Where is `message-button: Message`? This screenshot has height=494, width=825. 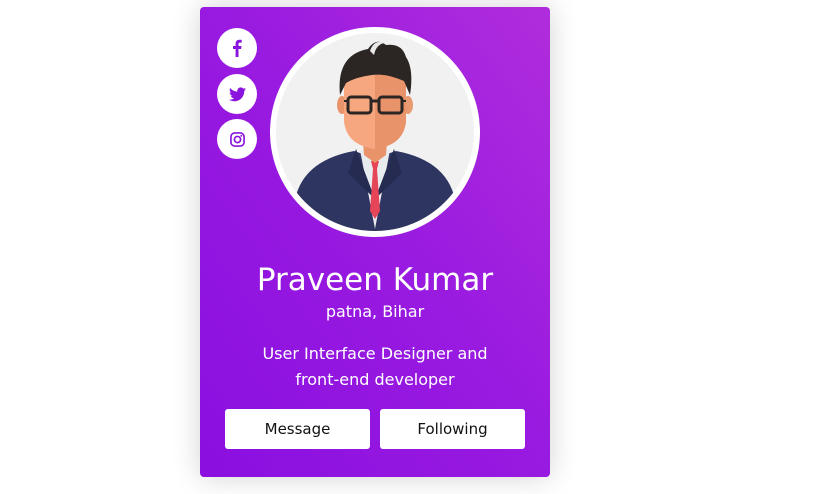
message-button: Message is located at coordinates (297, 429).